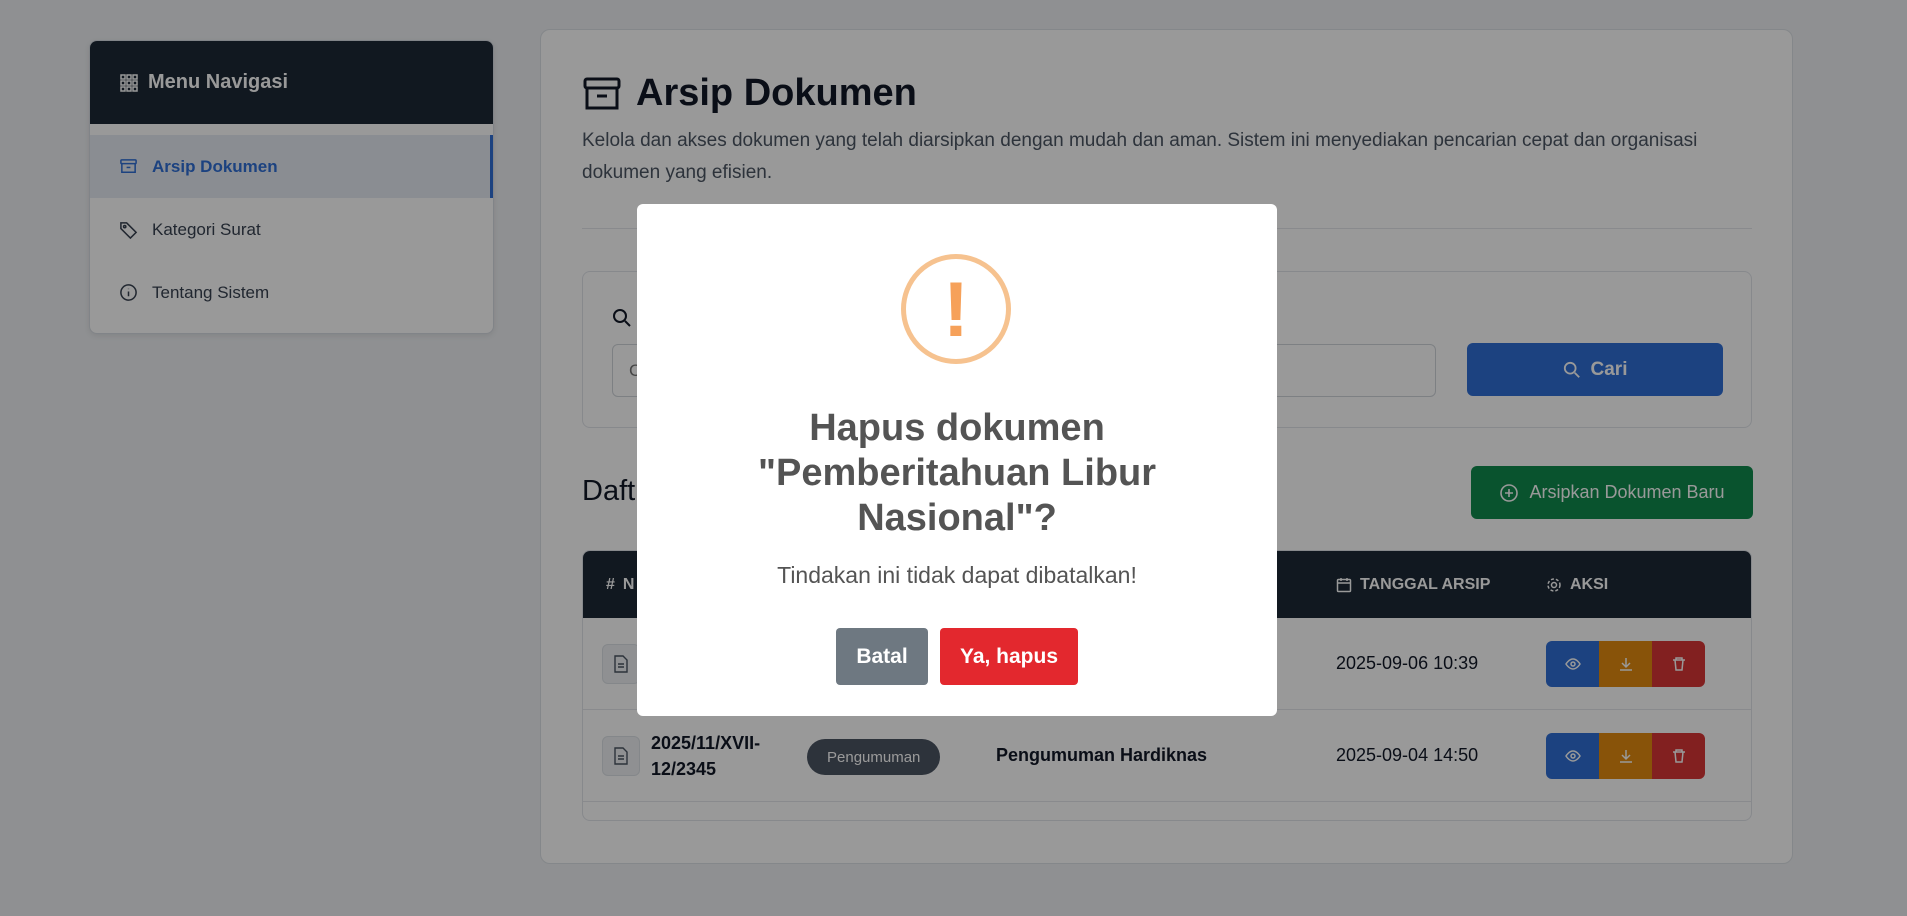  Describe the element at coordinates (957, 575) in the screenshot. I see `dialog-message: Tindakan ini tidak dapat dibatalkan!` at that location.